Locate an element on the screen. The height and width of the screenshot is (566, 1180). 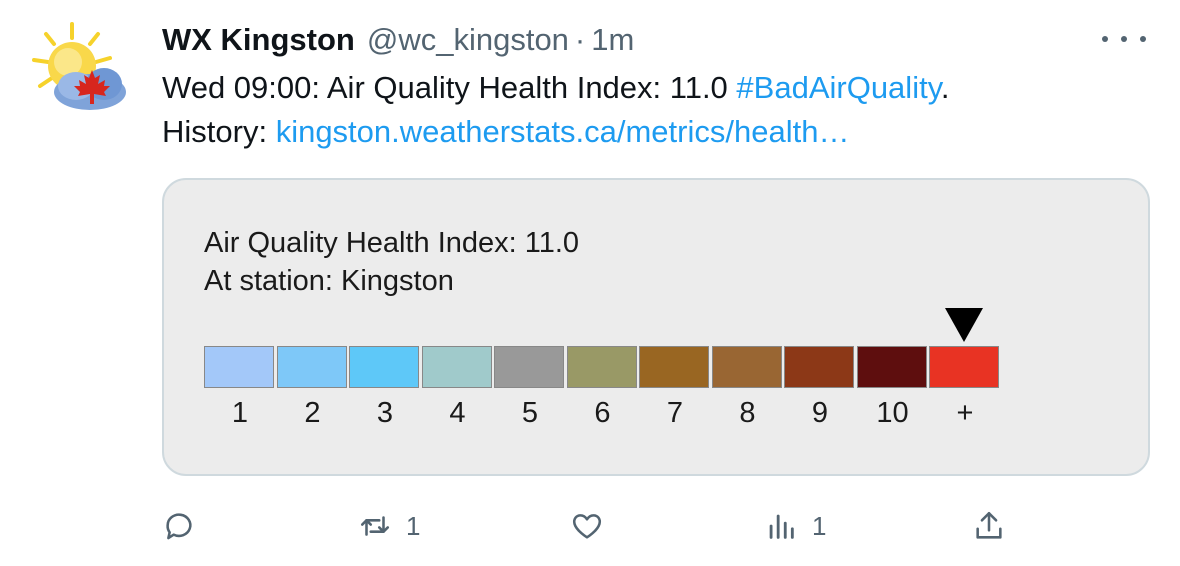
scale-label: 2 is located at coordinates (312, 413).